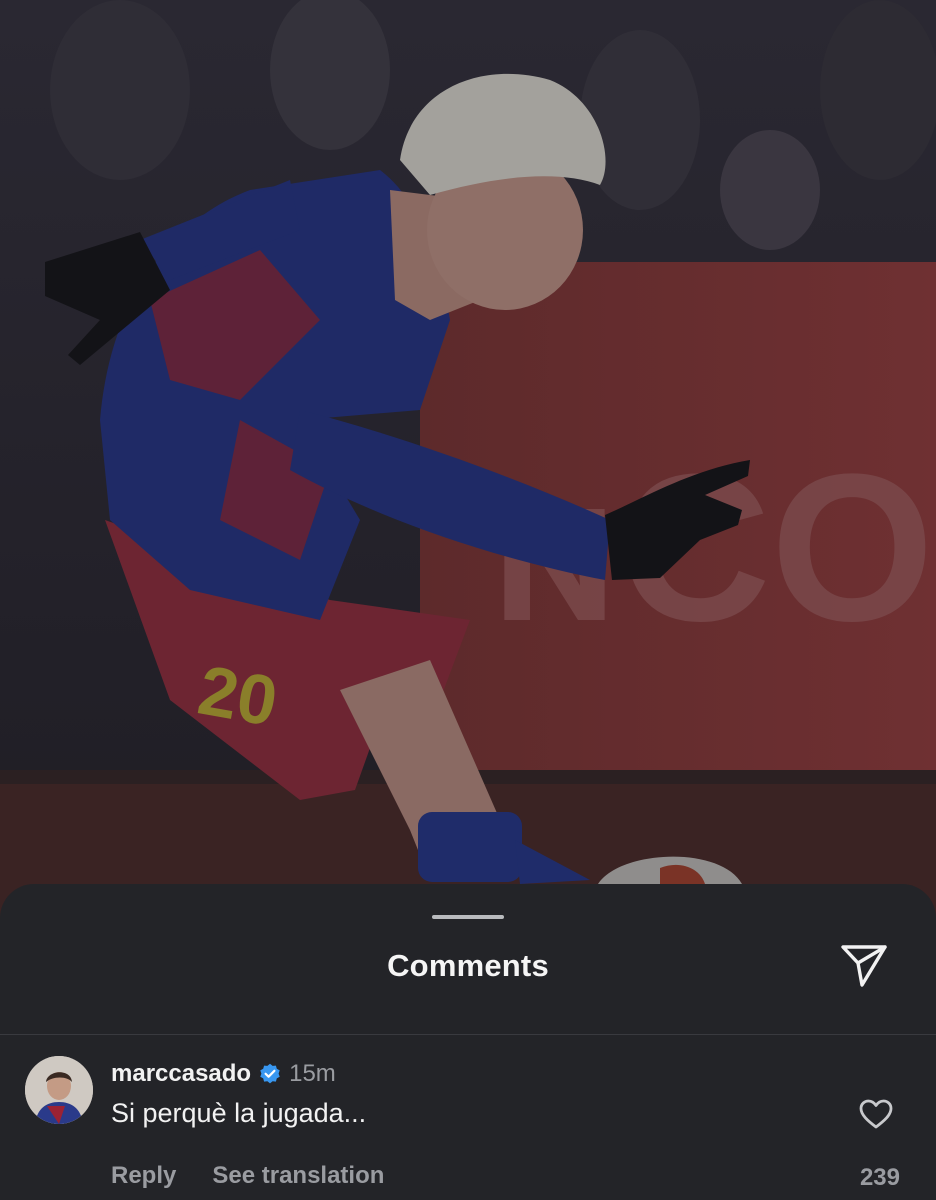 This screenshot has width=936, height=1200. I want to click on like-count: 239, so click(879, 1177).